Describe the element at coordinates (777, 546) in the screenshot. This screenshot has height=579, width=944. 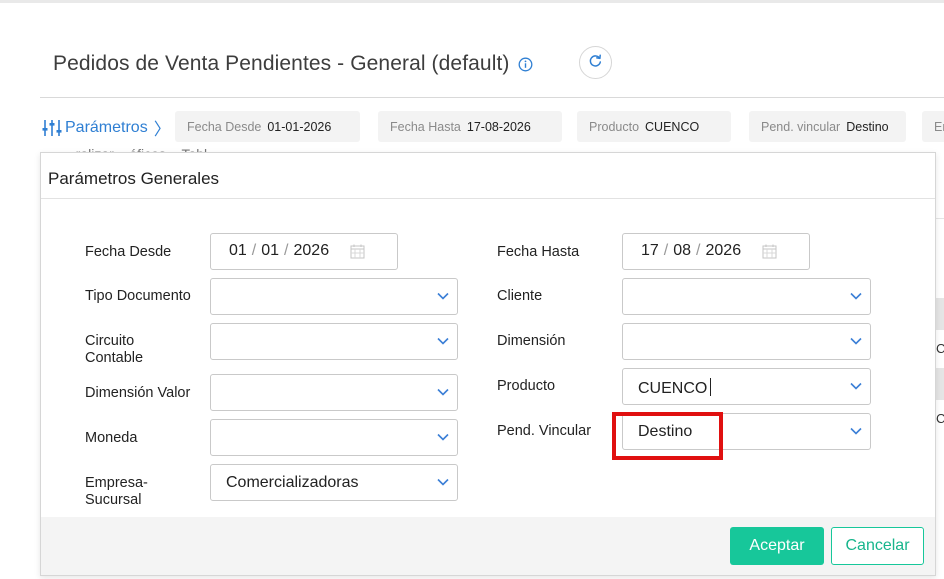
I see `accept-button: Aceptar` at that location.